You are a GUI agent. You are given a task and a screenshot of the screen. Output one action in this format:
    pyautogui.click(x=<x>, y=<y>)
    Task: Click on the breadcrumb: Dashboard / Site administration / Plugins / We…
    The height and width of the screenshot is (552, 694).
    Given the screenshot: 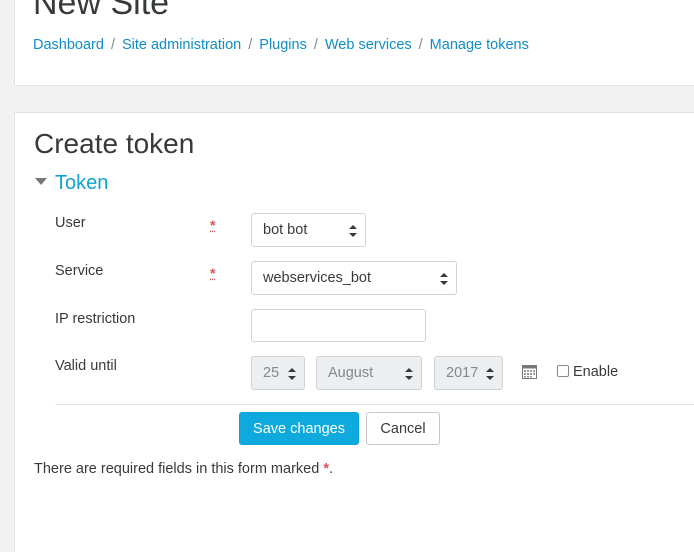 What is the action you would take?
    pyautogui.click(x=281, y=45)
    